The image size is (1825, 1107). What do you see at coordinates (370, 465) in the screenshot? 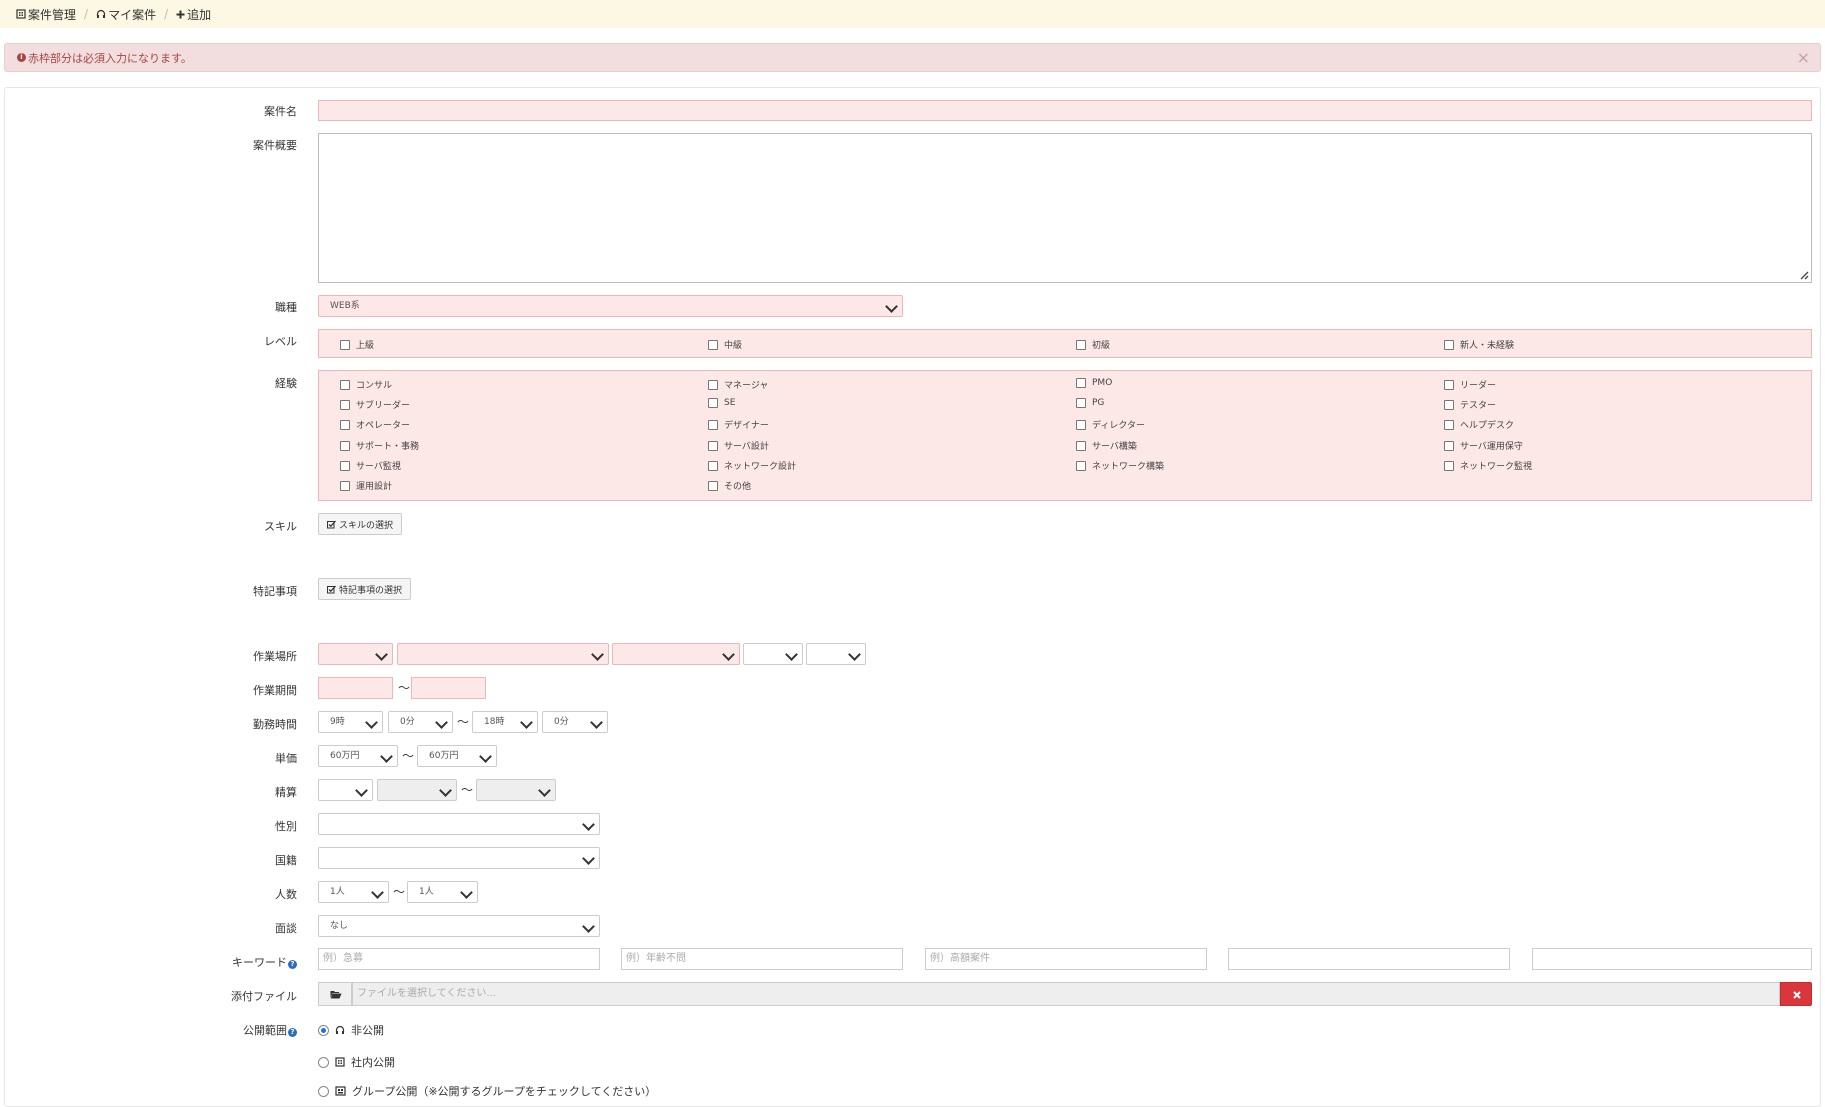
I see `experience-checkbox: サーバ監視` at bounding box center [370, 465].